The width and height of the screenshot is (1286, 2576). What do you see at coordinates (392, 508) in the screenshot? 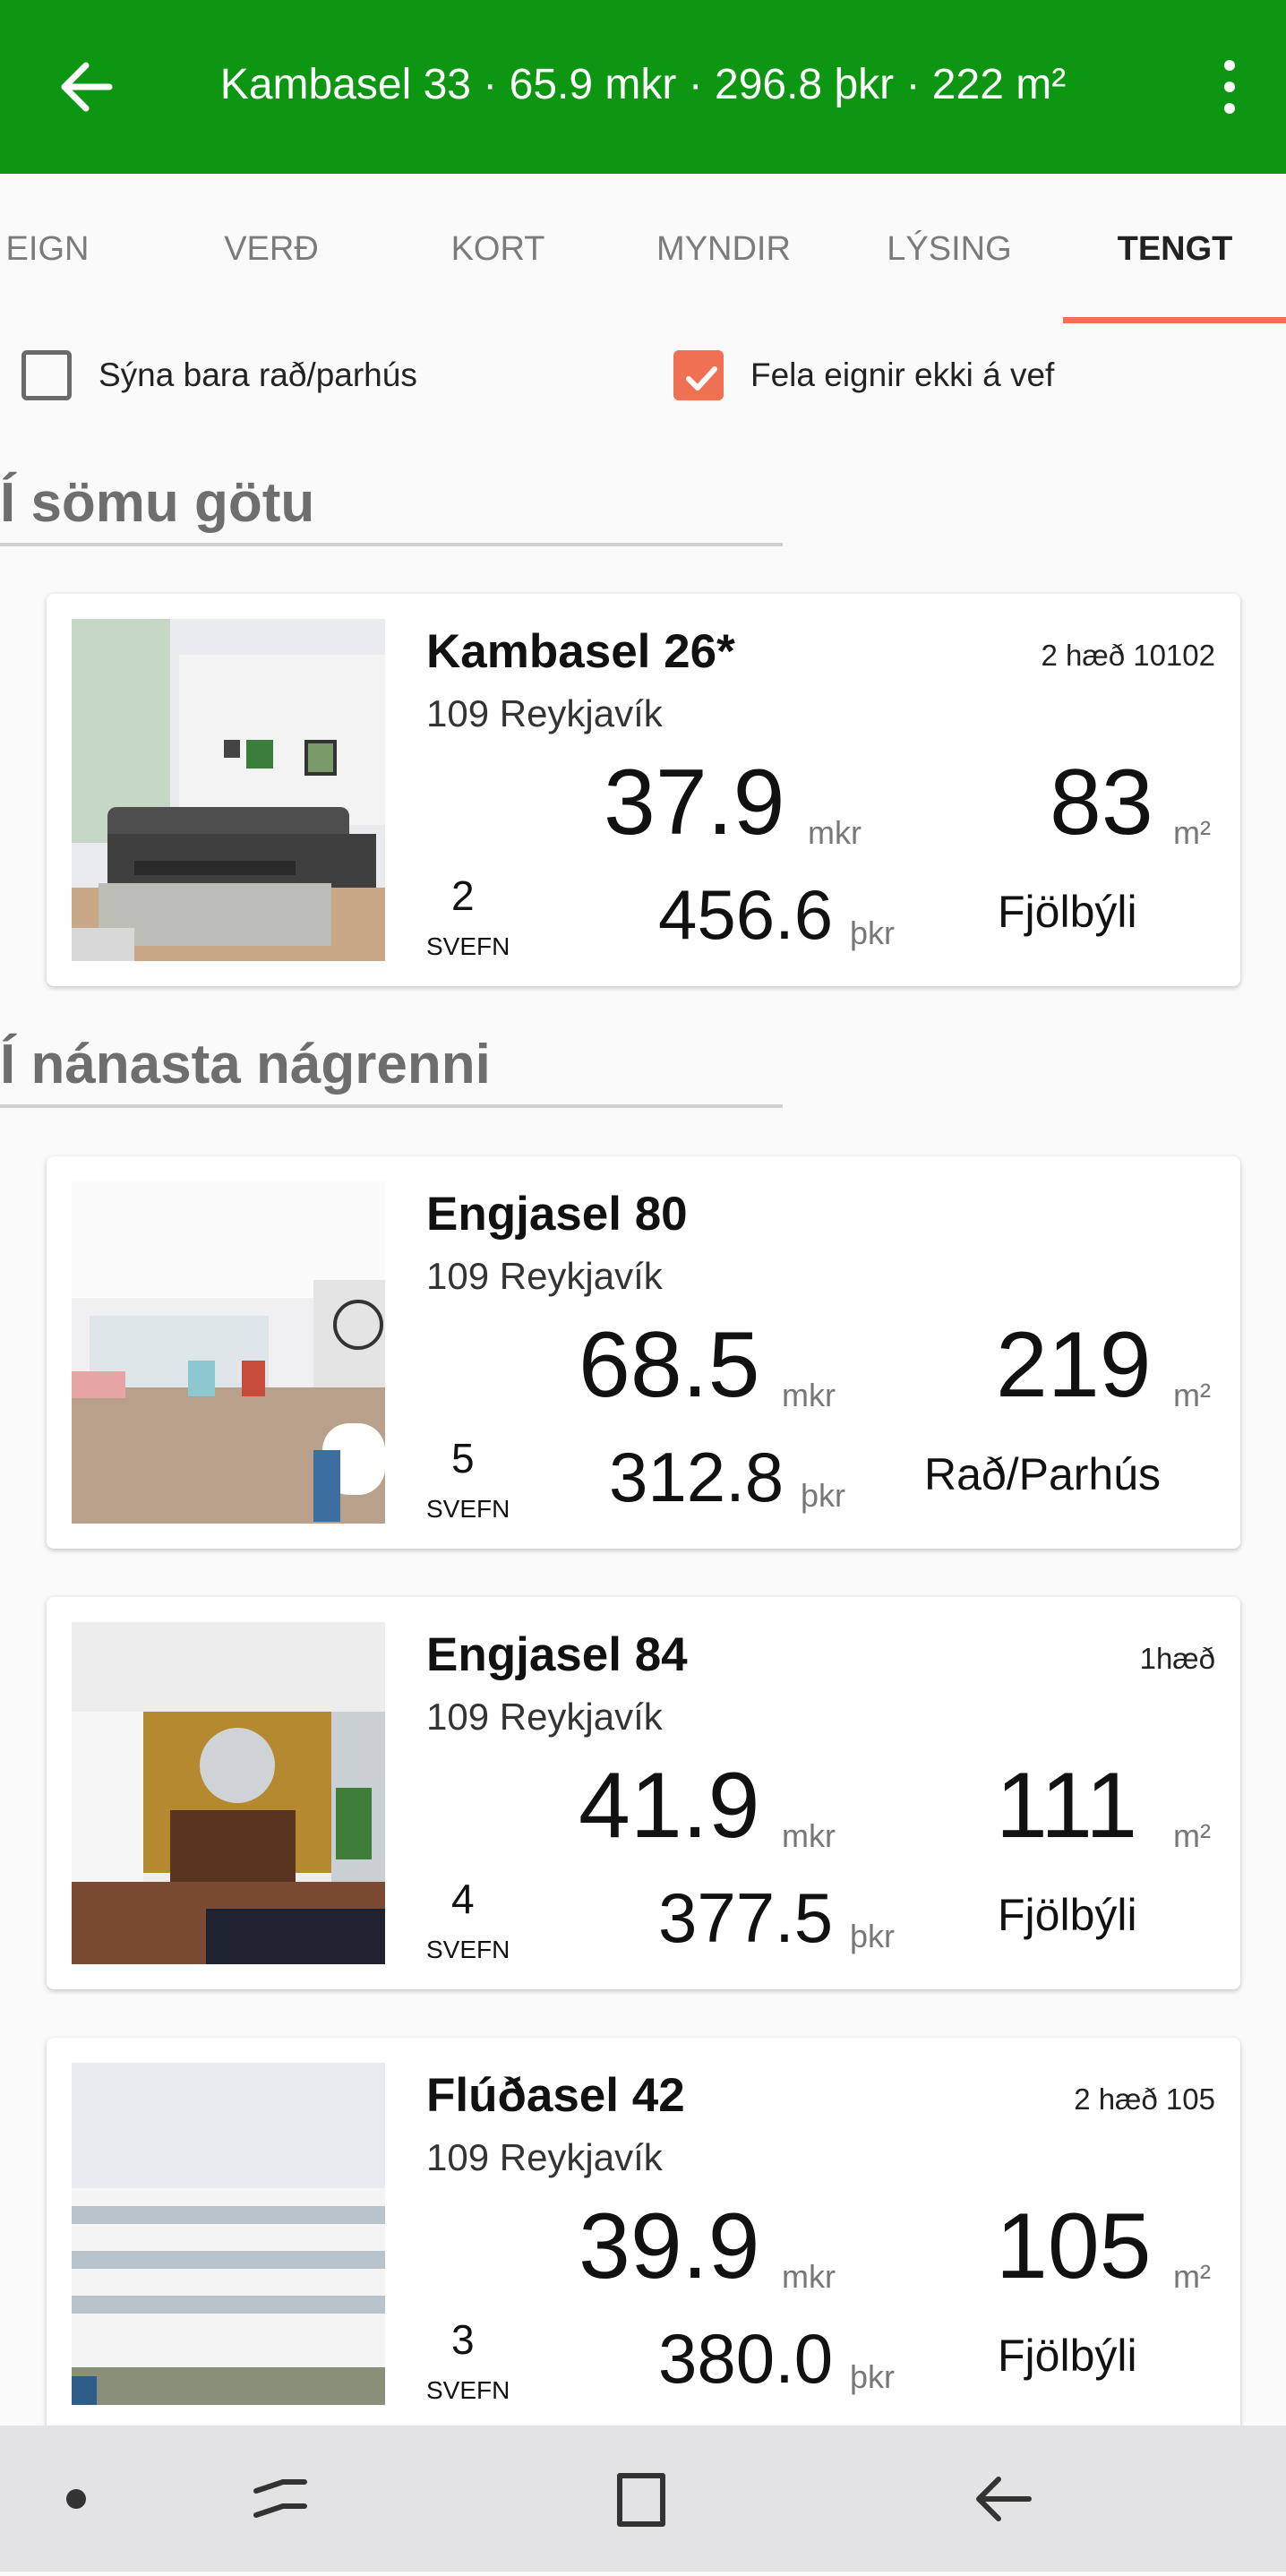
I see `section-header-same-street: Í sömu götu` at bounding box center [392, 508].